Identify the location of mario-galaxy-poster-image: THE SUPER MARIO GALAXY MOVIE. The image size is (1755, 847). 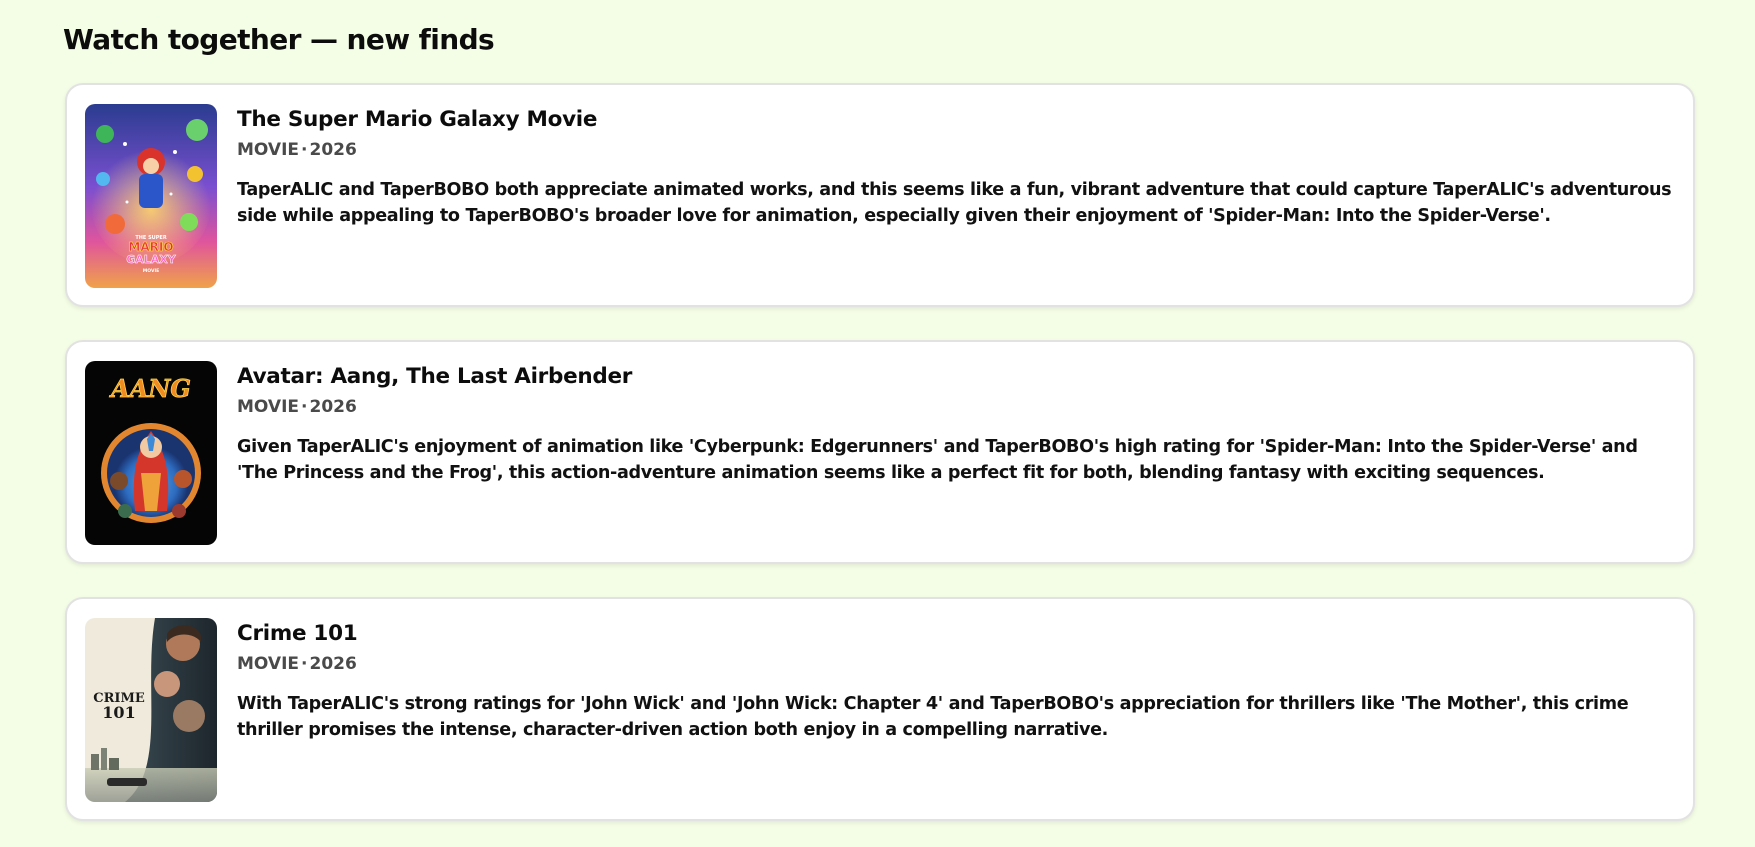
(151, 196).